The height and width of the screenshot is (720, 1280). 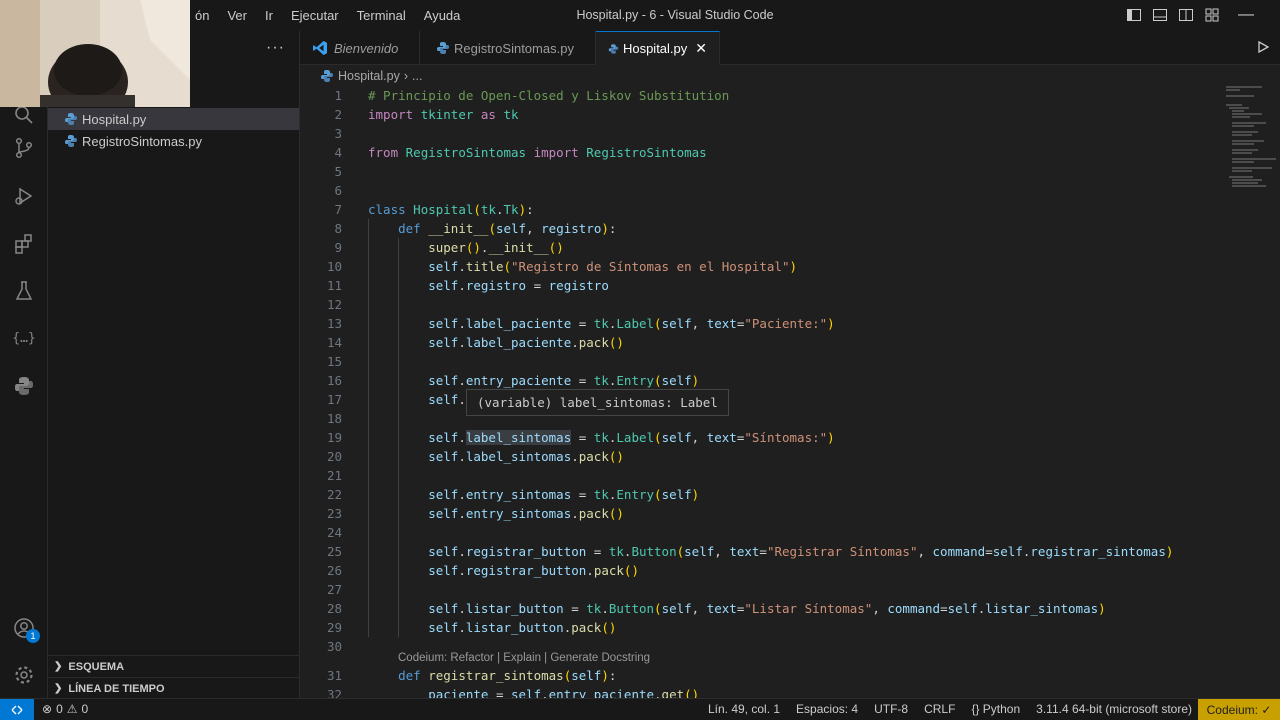 What do you see at coordinates (320, 48) in the screenshot?
I see `vscode-logo-icon` at bounding box center [320, 48].